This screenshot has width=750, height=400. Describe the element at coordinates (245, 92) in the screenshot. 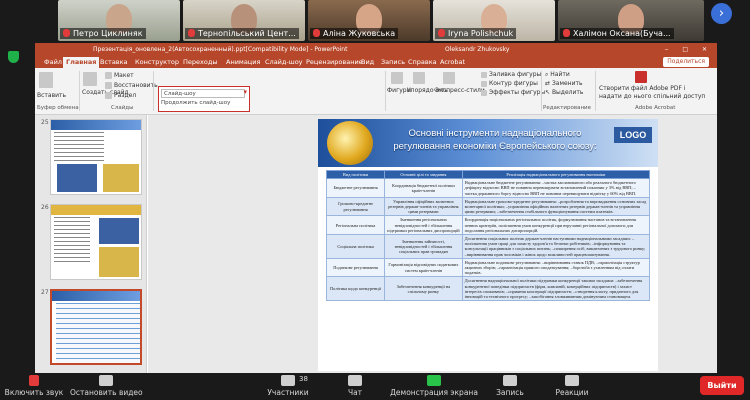

I see `close-icon: ▾` at that location.